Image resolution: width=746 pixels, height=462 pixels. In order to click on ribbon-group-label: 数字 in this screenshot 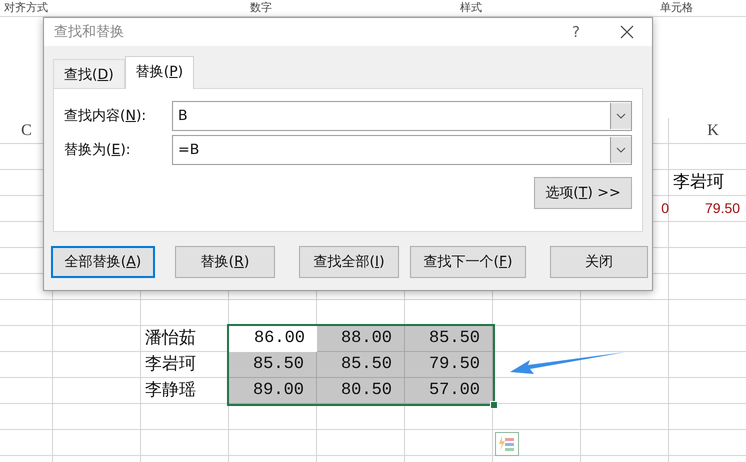, I will do `click(261, 7)`.